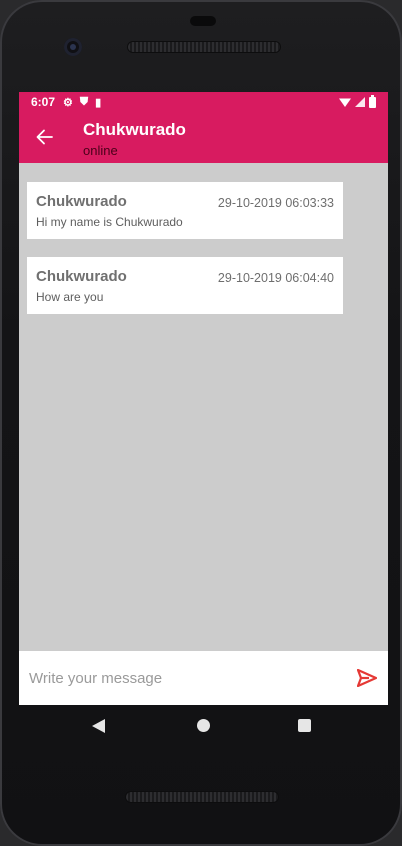 Image resolution: width=402 pixels, height=846 pixels. Describe the element at coordinates (109, 222) in the screenshot. I see `message-text: Hi my name is Chukwurado` at that location.